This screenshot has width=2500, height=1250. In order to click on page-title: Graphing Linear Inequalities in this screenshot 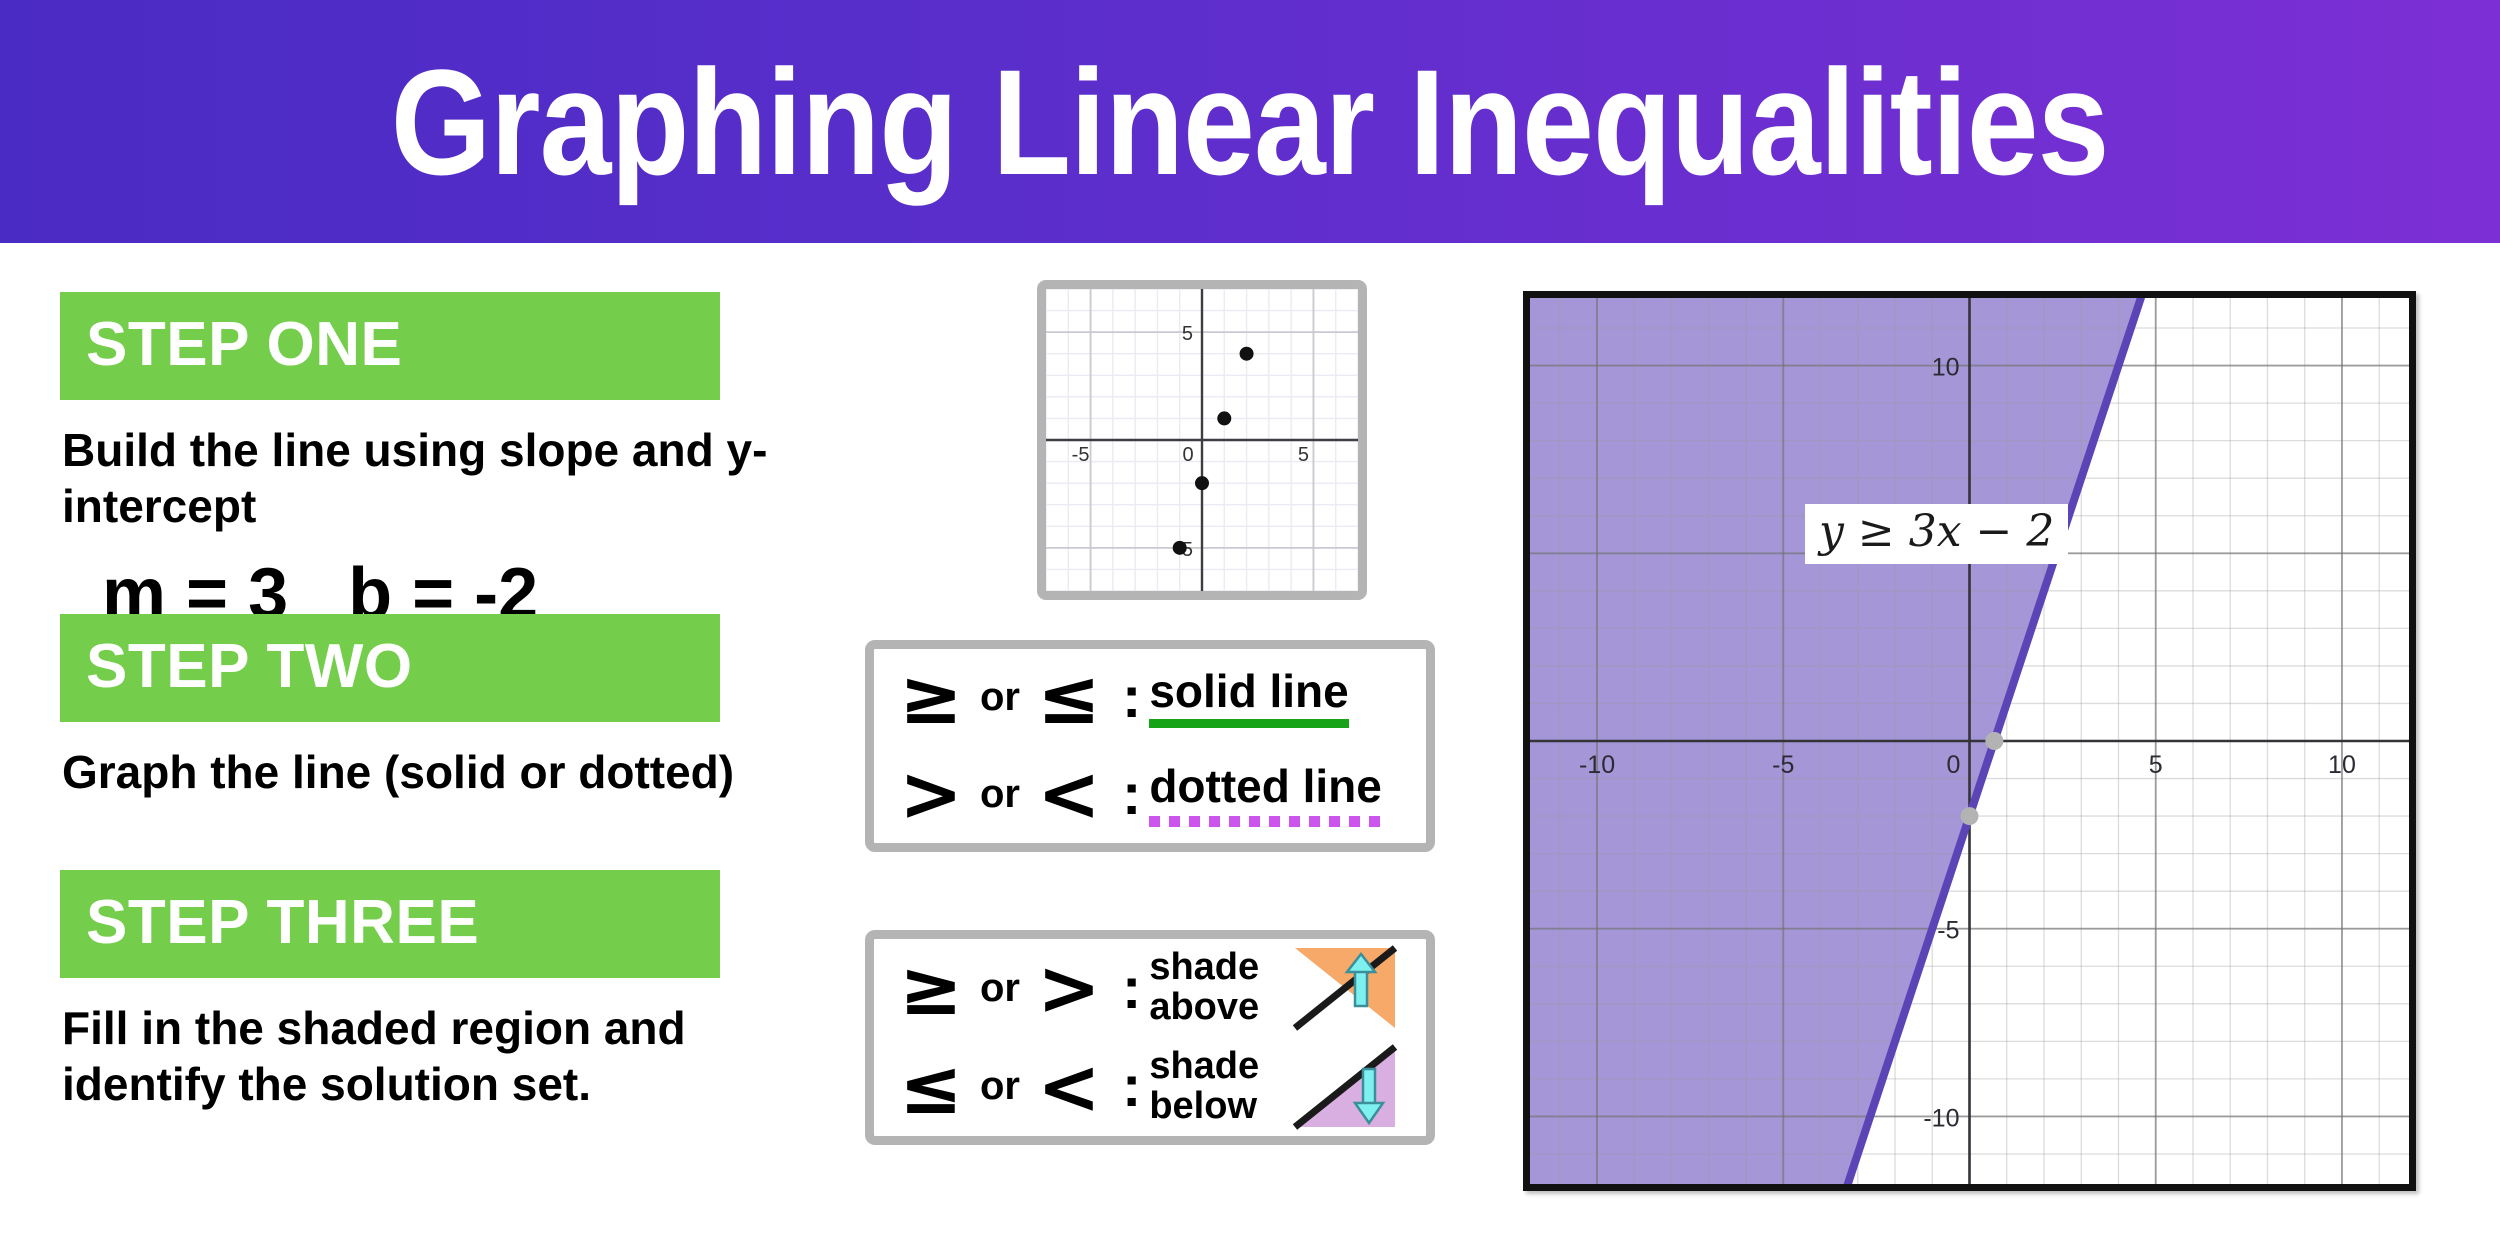, I will do `click(1250, 121)`.